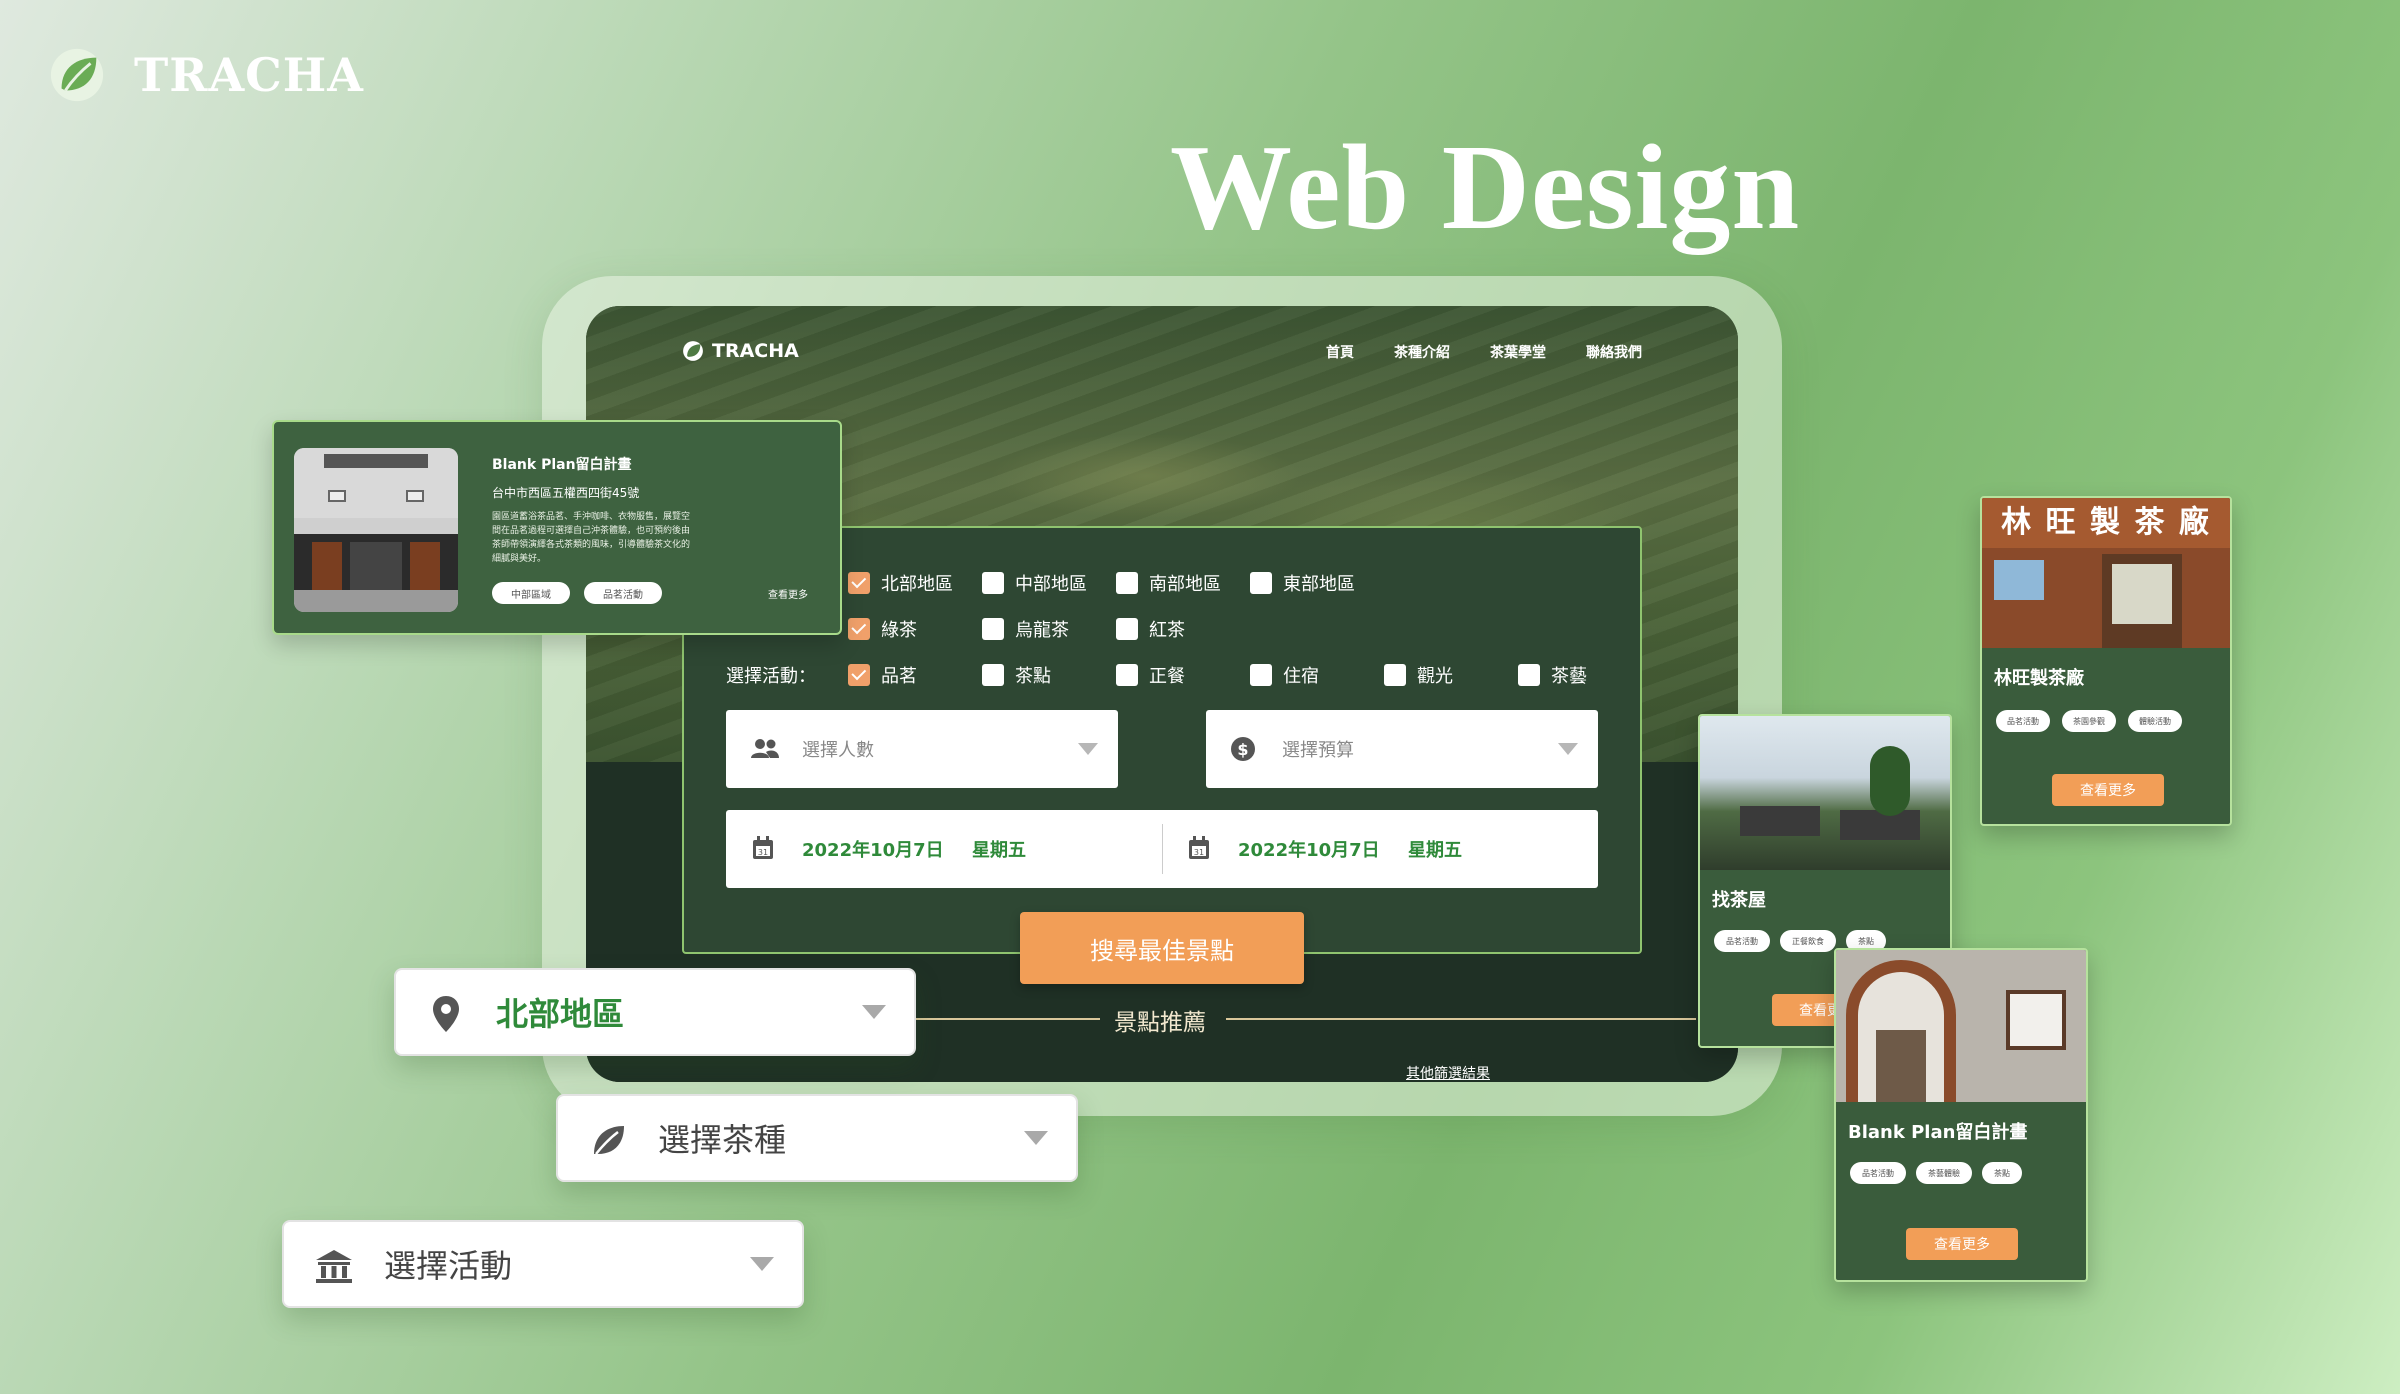  Describe the element at coordinates (1961, 1115) in the screenshot. I see `spot-card-blank-plan: Blank Plan留白計畫 品茗活動 茶藝體驗 茶點 查看更多` at that location.